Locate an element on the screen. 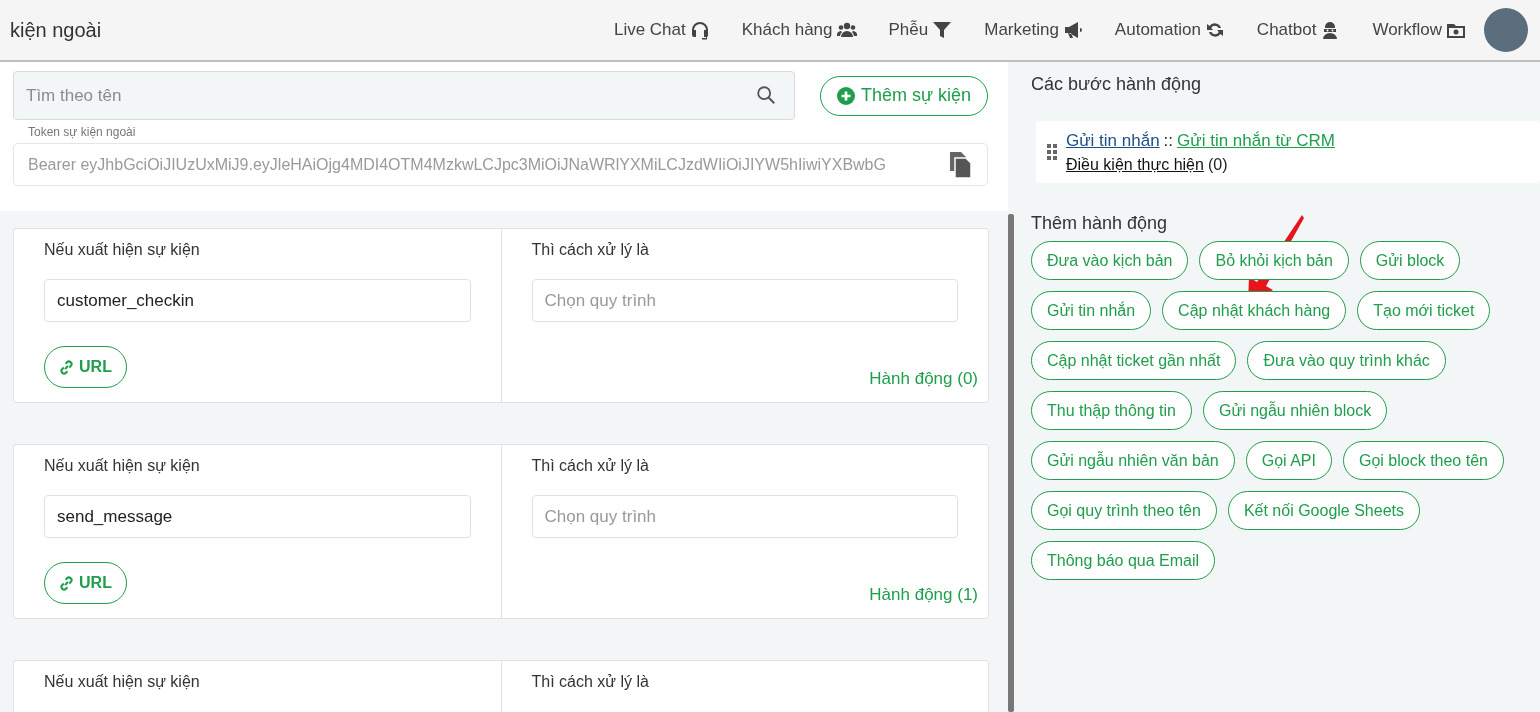  nav-link: Automation is located at coordinates (1169, 30).